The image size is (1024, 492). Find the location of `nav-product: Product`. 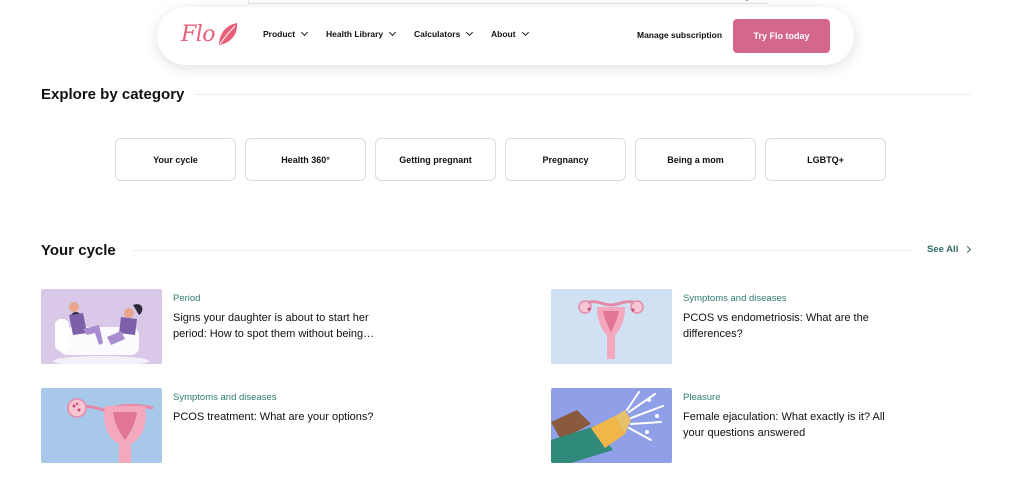

nav-product: Product is located at coordinates (286, 33).